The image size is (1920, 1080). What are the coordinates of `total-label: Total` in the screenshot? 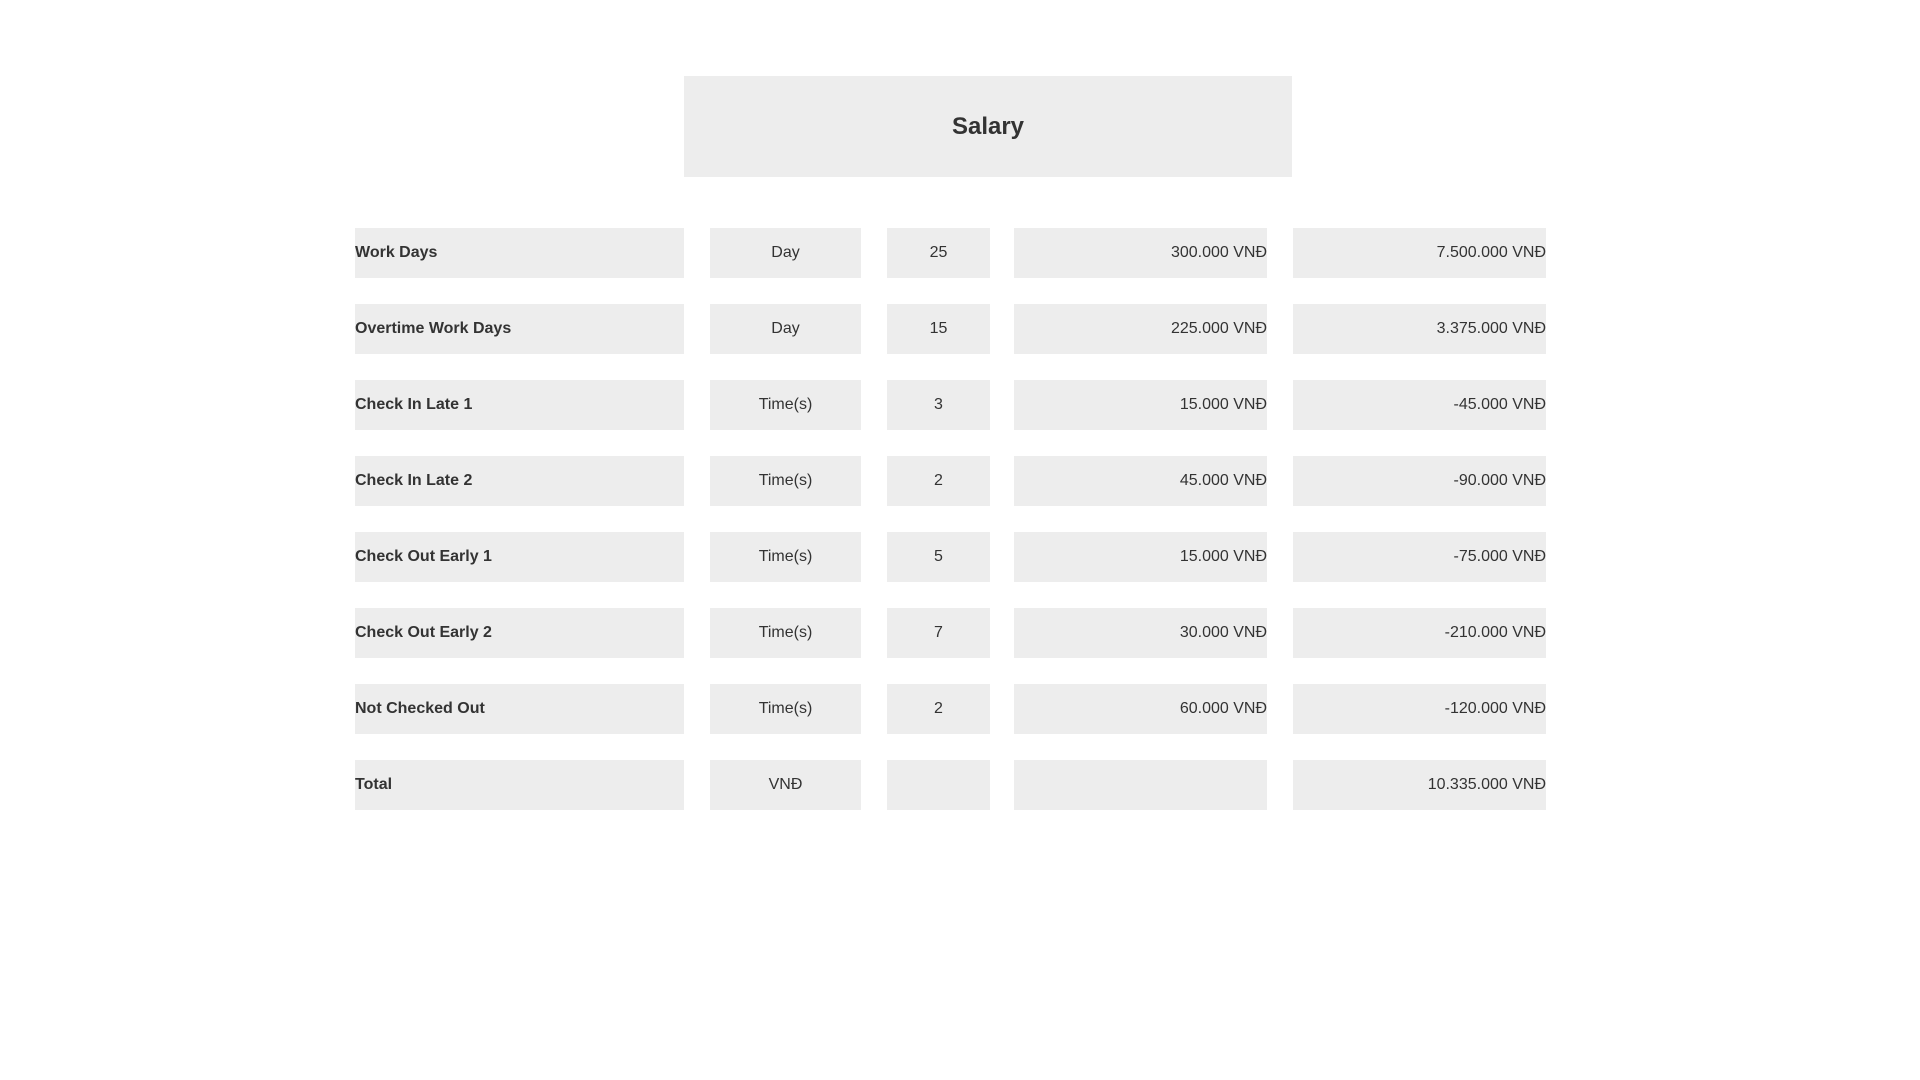 It's located at (519, 785).